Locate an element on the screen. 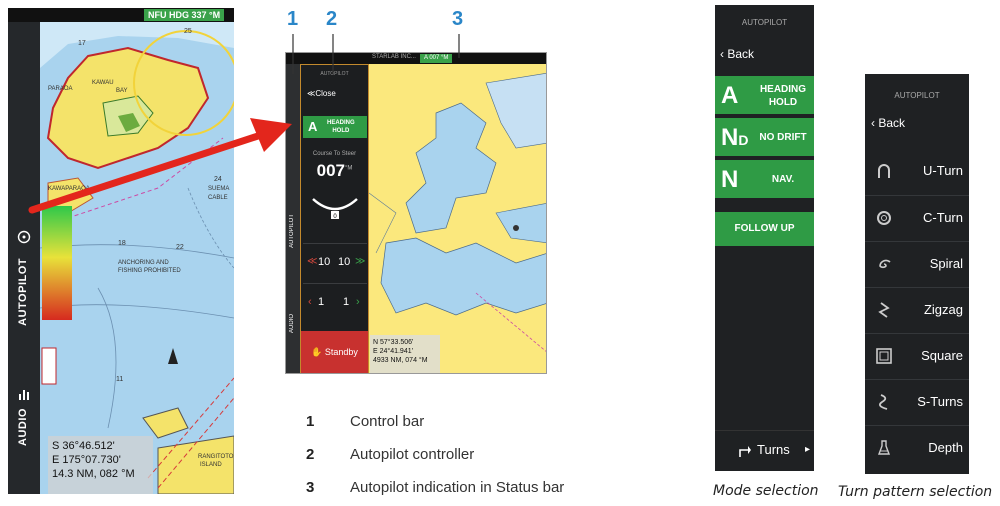 This screenshot has width=1000, height=506. callout-1: 1 is located at coordinates (293, 19).